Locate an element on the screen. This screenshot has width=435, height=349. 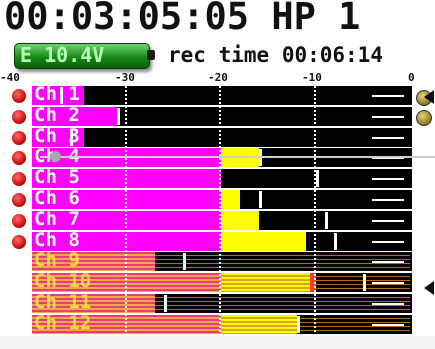
channel-row: Ch 10 is located at coordinates (217, 281).